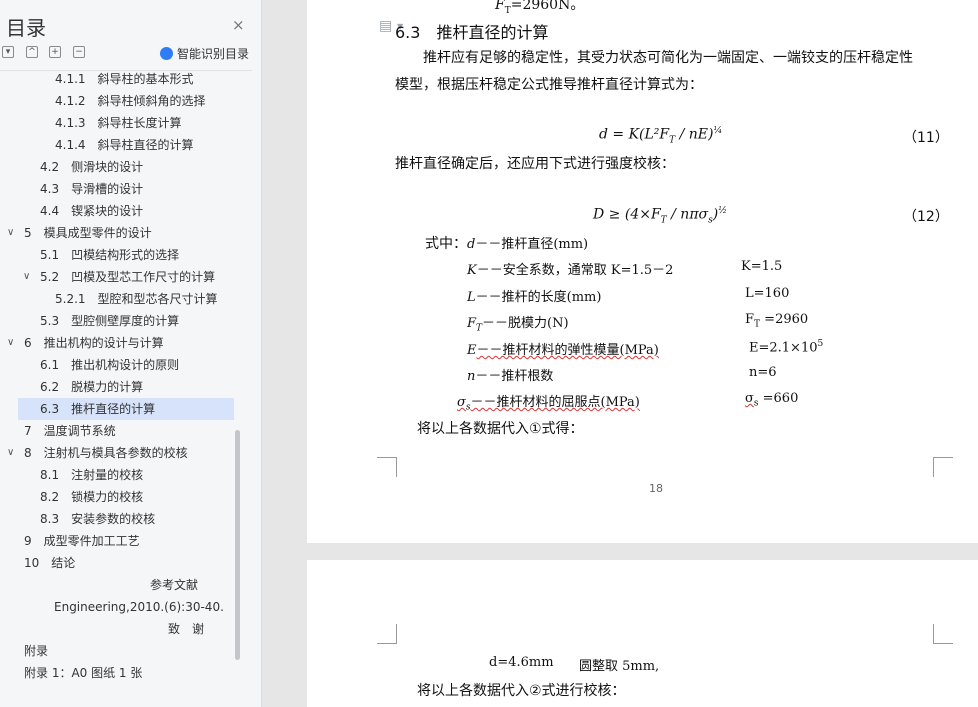 Image resolution: width=978 pixels, height=707 pixels. I want to click on var-row-l: L－－推杆的长度(mm), so click(534, 297).